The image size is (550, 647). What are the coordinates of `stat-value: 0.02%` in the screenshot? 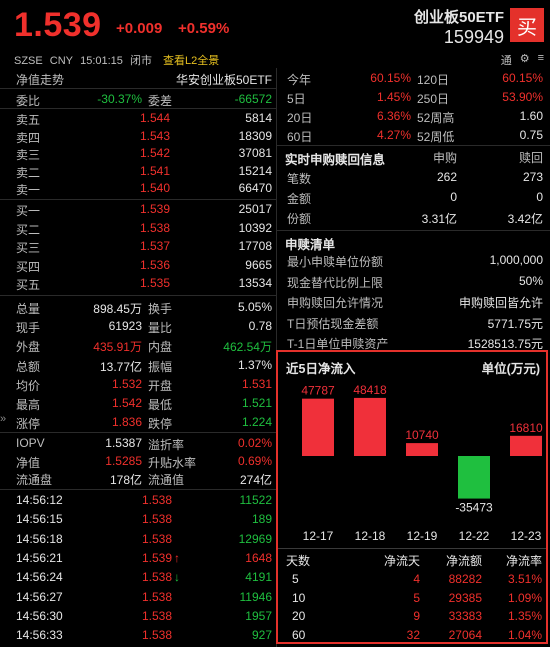 It's located at (254, 443).